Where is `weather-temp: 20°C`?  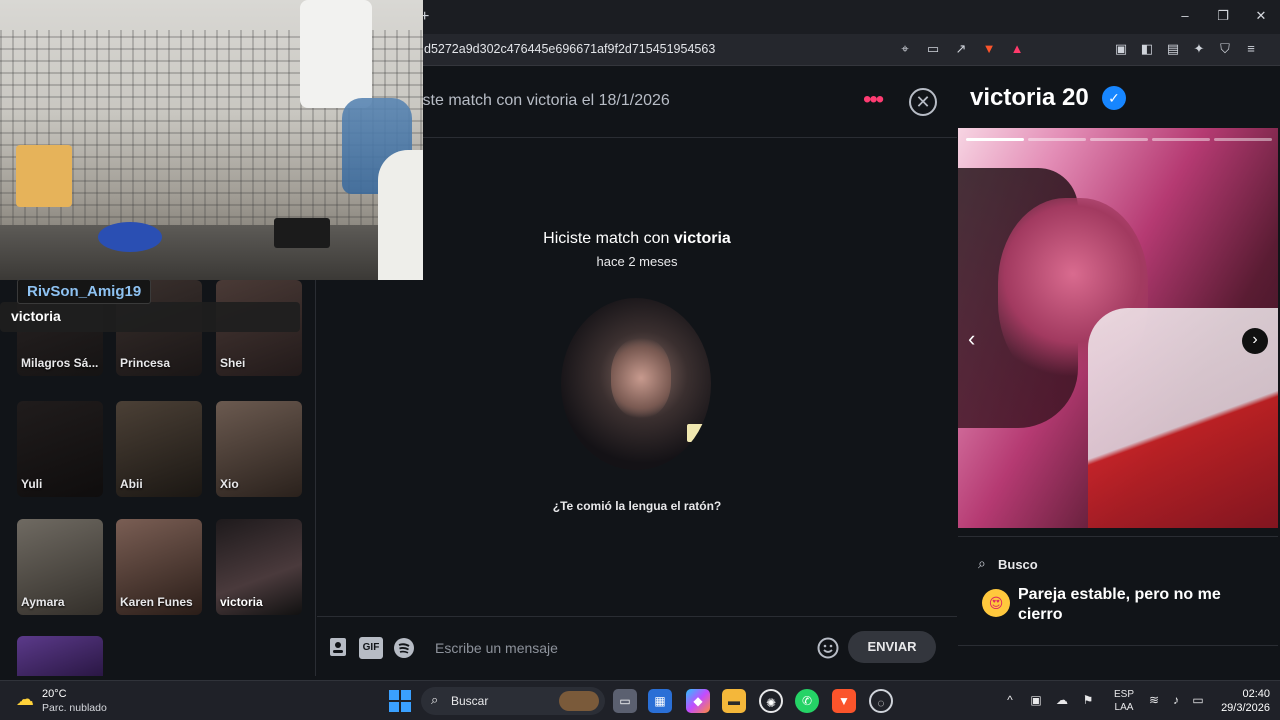 weather-temp: 20°C is located at coordinates (54, 694).